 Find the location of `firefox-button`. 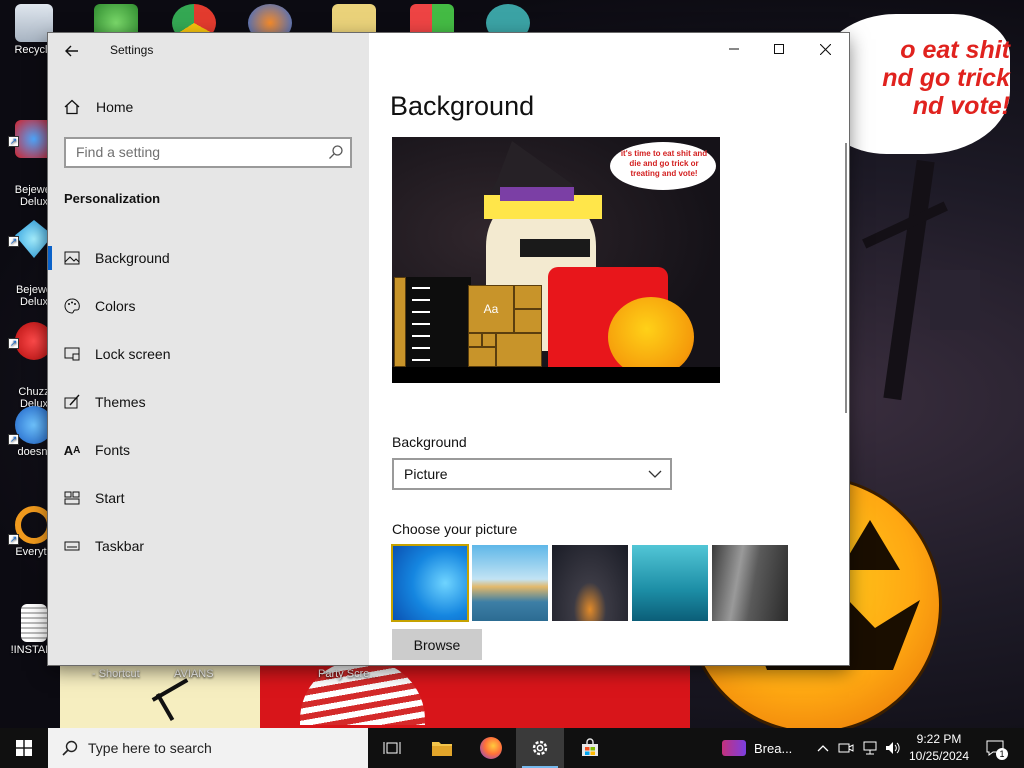

firefox-button is located at coordinates (491, 748).